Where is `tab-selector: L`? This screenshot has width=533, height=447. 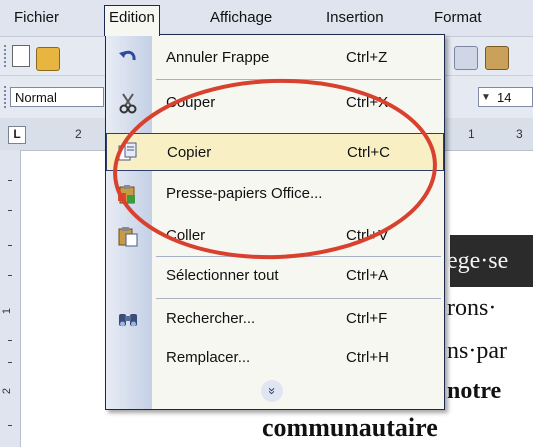 tab-selector: L is located at coordinates (17, 135).